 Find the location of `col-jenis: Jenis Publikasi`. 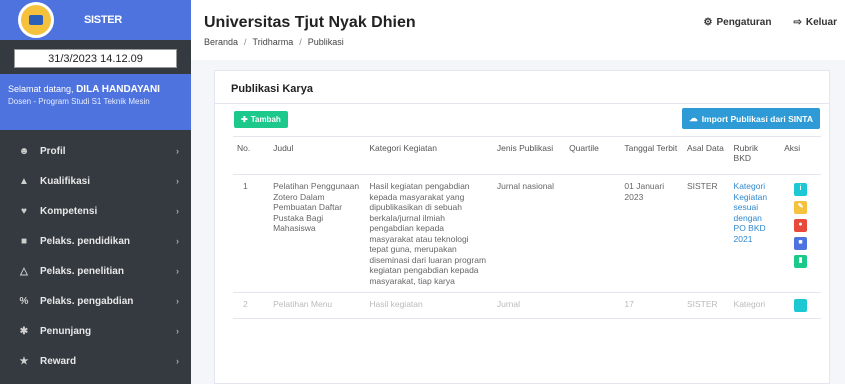

col-jenis: Jenis Publikasi is located at coordinates (529, 155).